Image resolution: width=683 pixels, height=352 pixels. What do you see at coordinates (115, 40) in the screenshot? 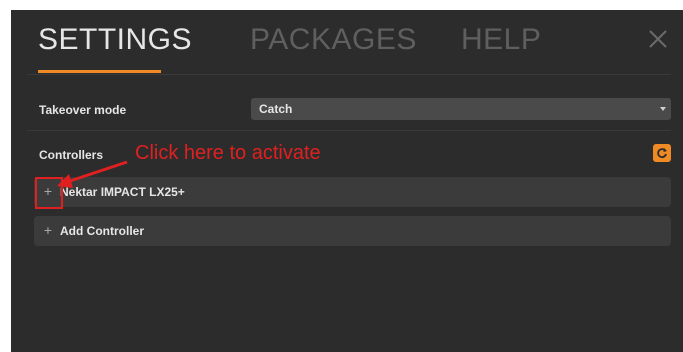
I see `tab-settings: SETTINGS` at bounding box center [115, 40].